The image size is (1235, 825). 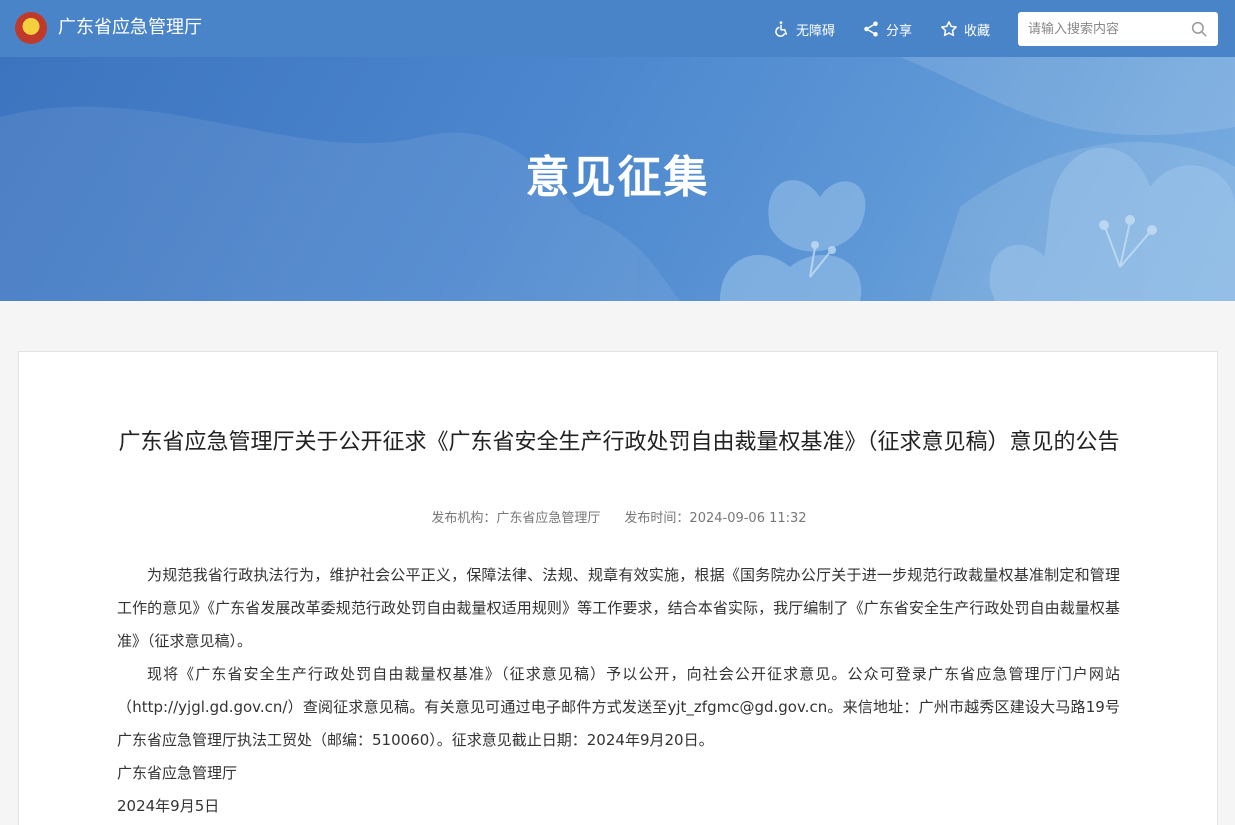 I want to click on top-header: 广东省应急管理厅 无障碍 分享 收藏, so click(x=617, y=28).